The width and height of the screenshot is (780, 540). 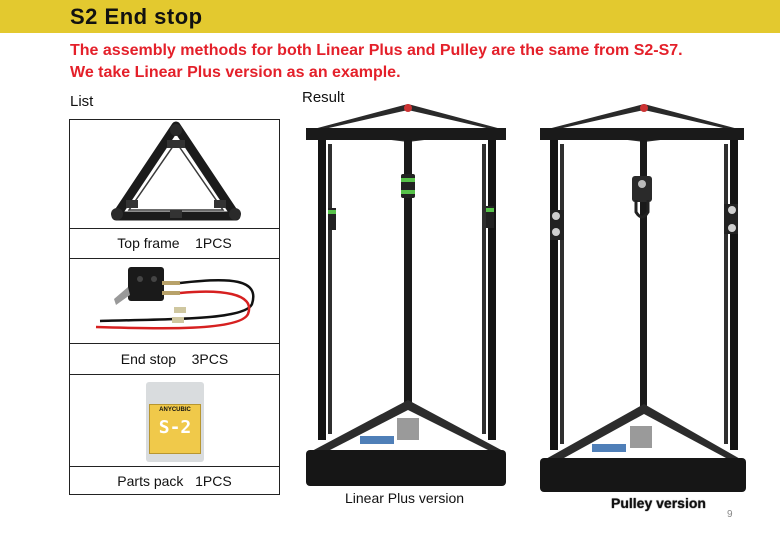 I want to click on list-label: List, so click(x=82, y=101).